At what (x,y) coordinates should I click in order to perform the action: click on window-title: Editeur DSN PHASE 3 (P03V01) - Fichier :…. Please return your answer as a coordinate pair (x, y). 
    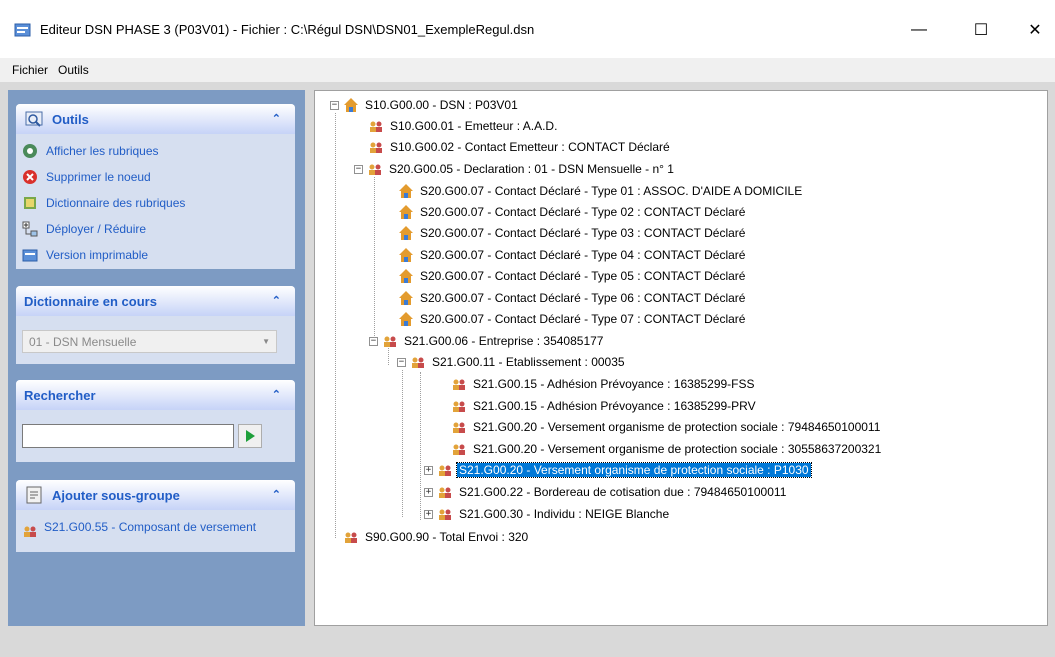
    Looking at the image, I should click on (287, 29).